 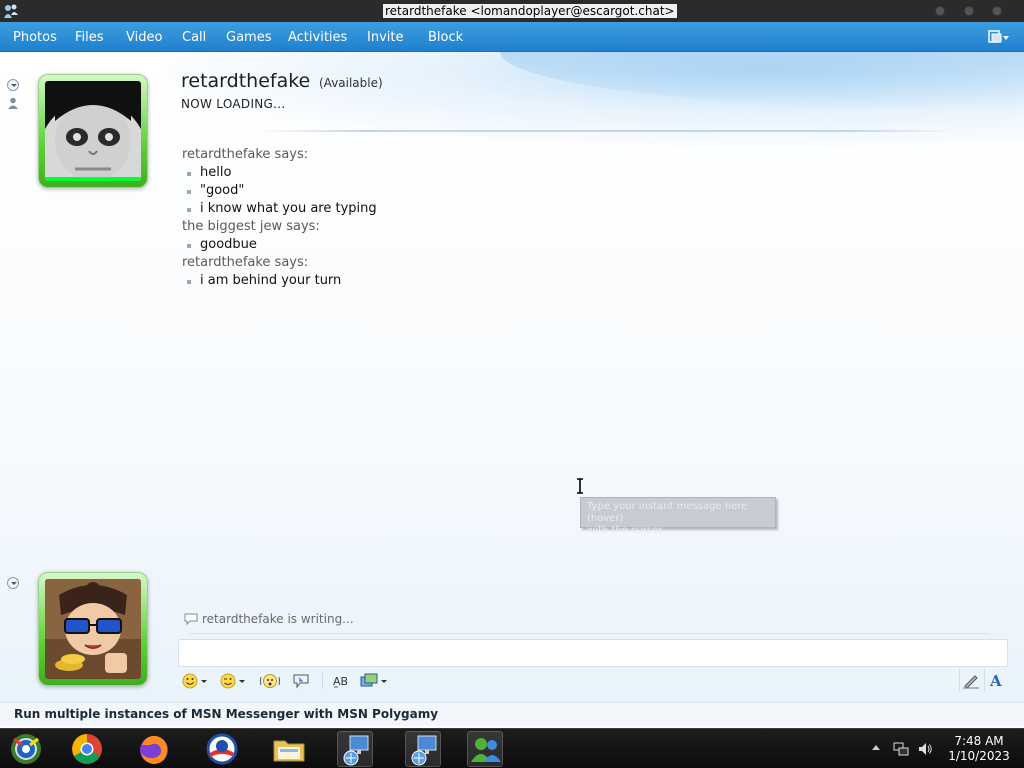 I want to click on person-icon, so click(x=13, y=103).